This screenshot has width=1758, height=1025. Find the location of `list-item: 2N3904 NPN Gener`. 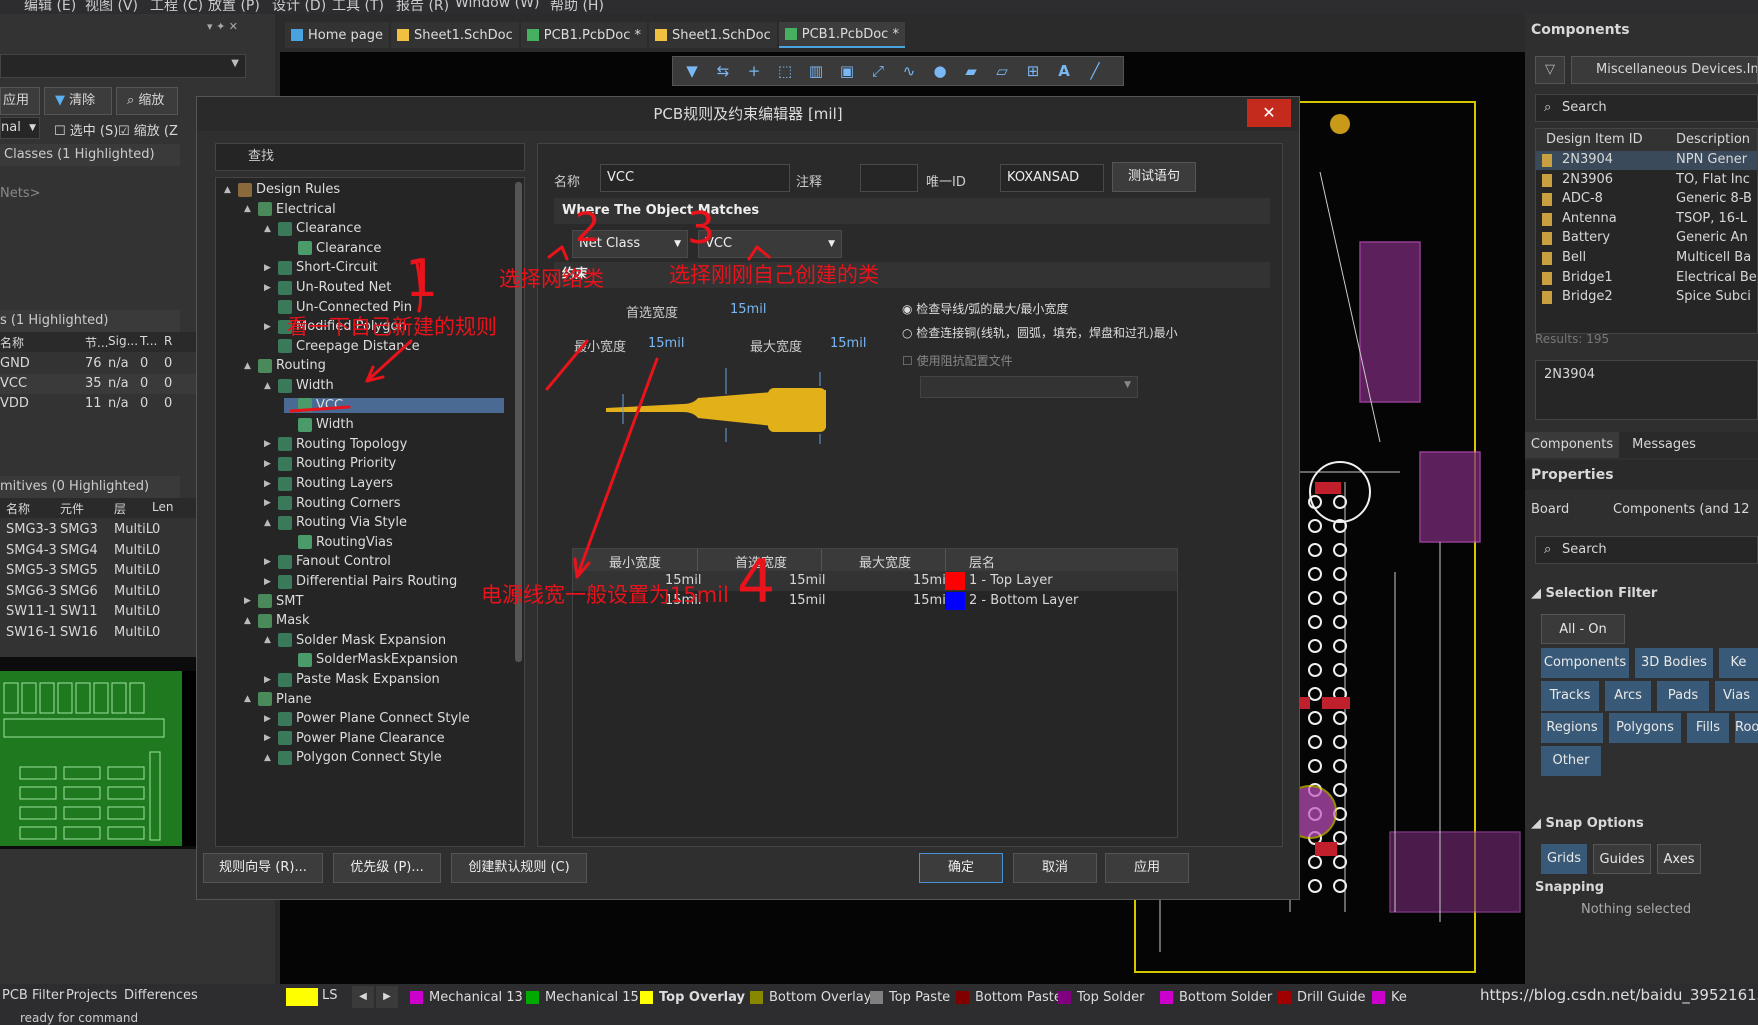

list-item: 2N3904 NPN Gener is located at coordinates (1646, 160).